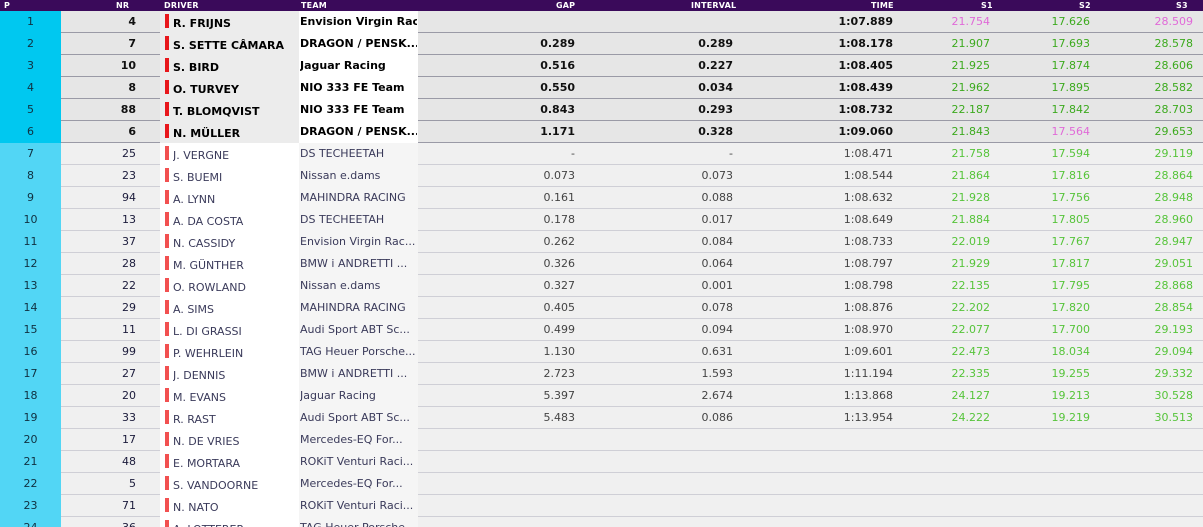 The image size is (1203, 527). What do you see at coordinates (1071, 241) in the screenshot?
I see `sector2-time: 17.767` at bounding box center [1071, 241].